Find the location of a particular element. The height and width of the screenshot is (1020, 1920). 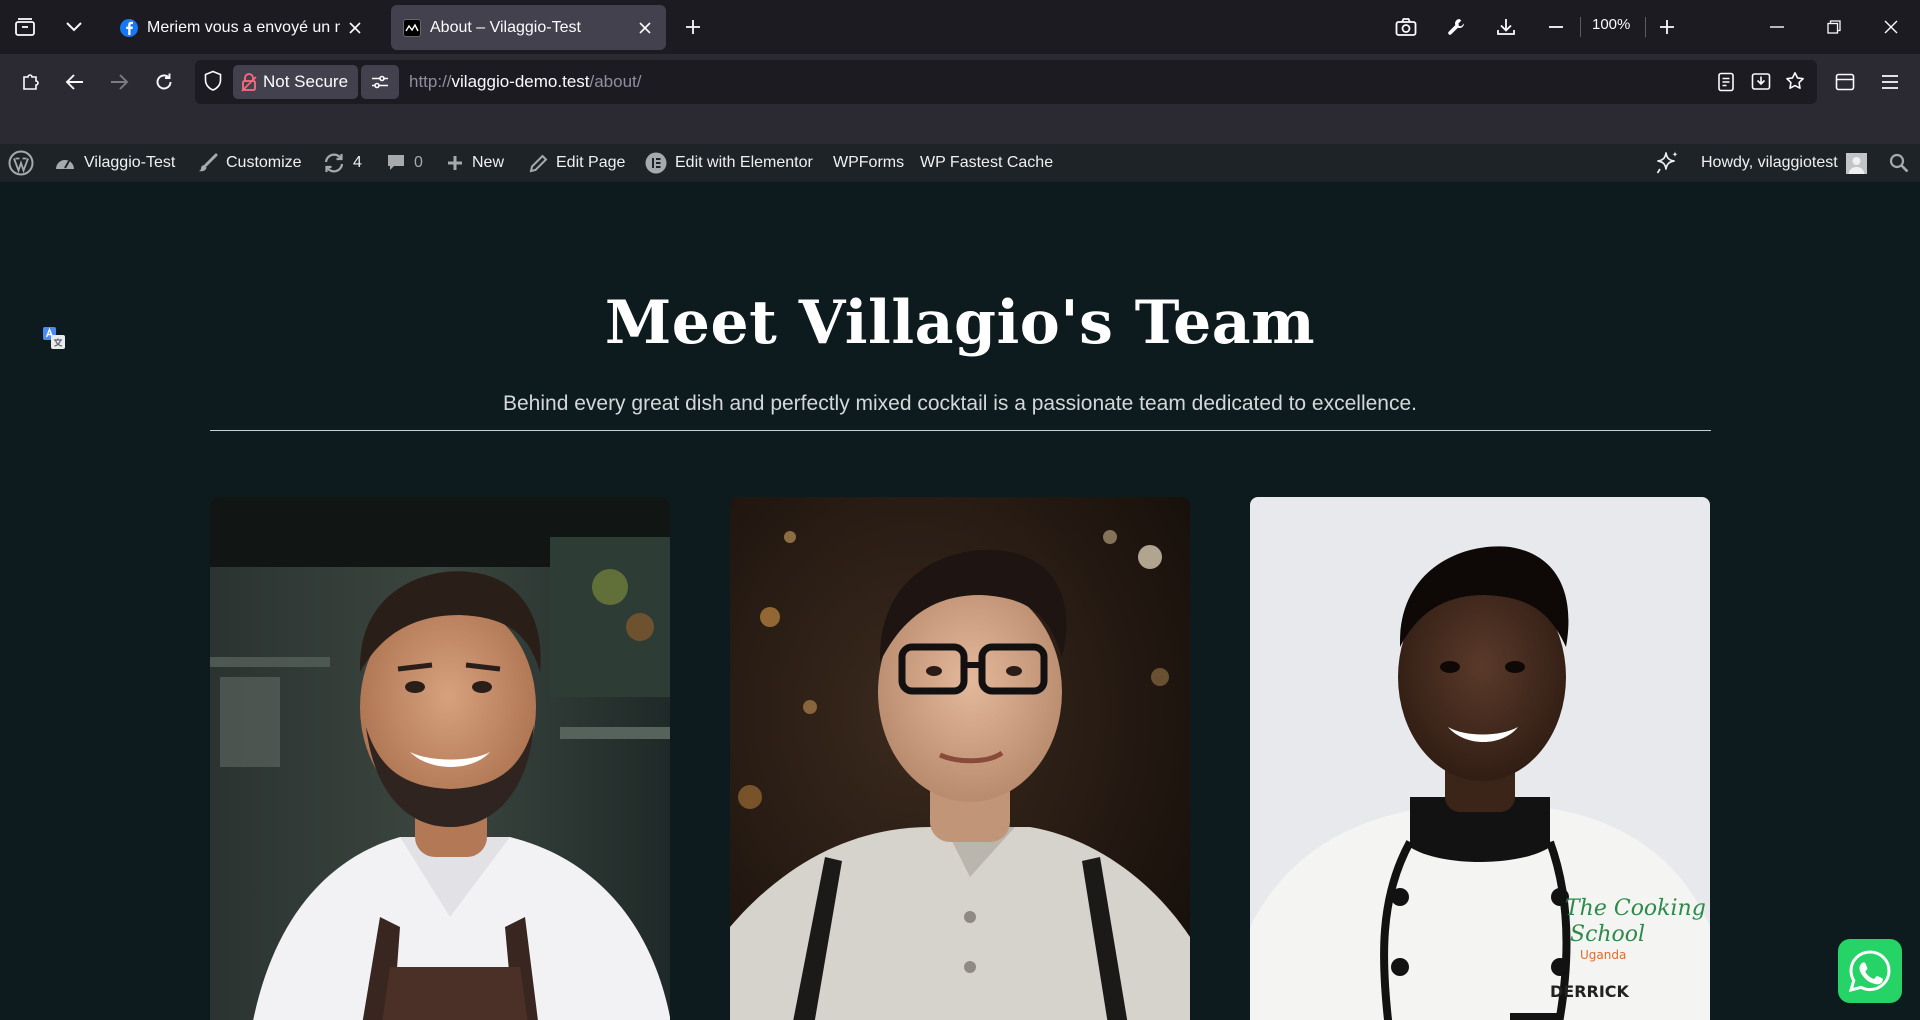

wp-edit-page-link: Edit Page is located at coordinates (577, 163).